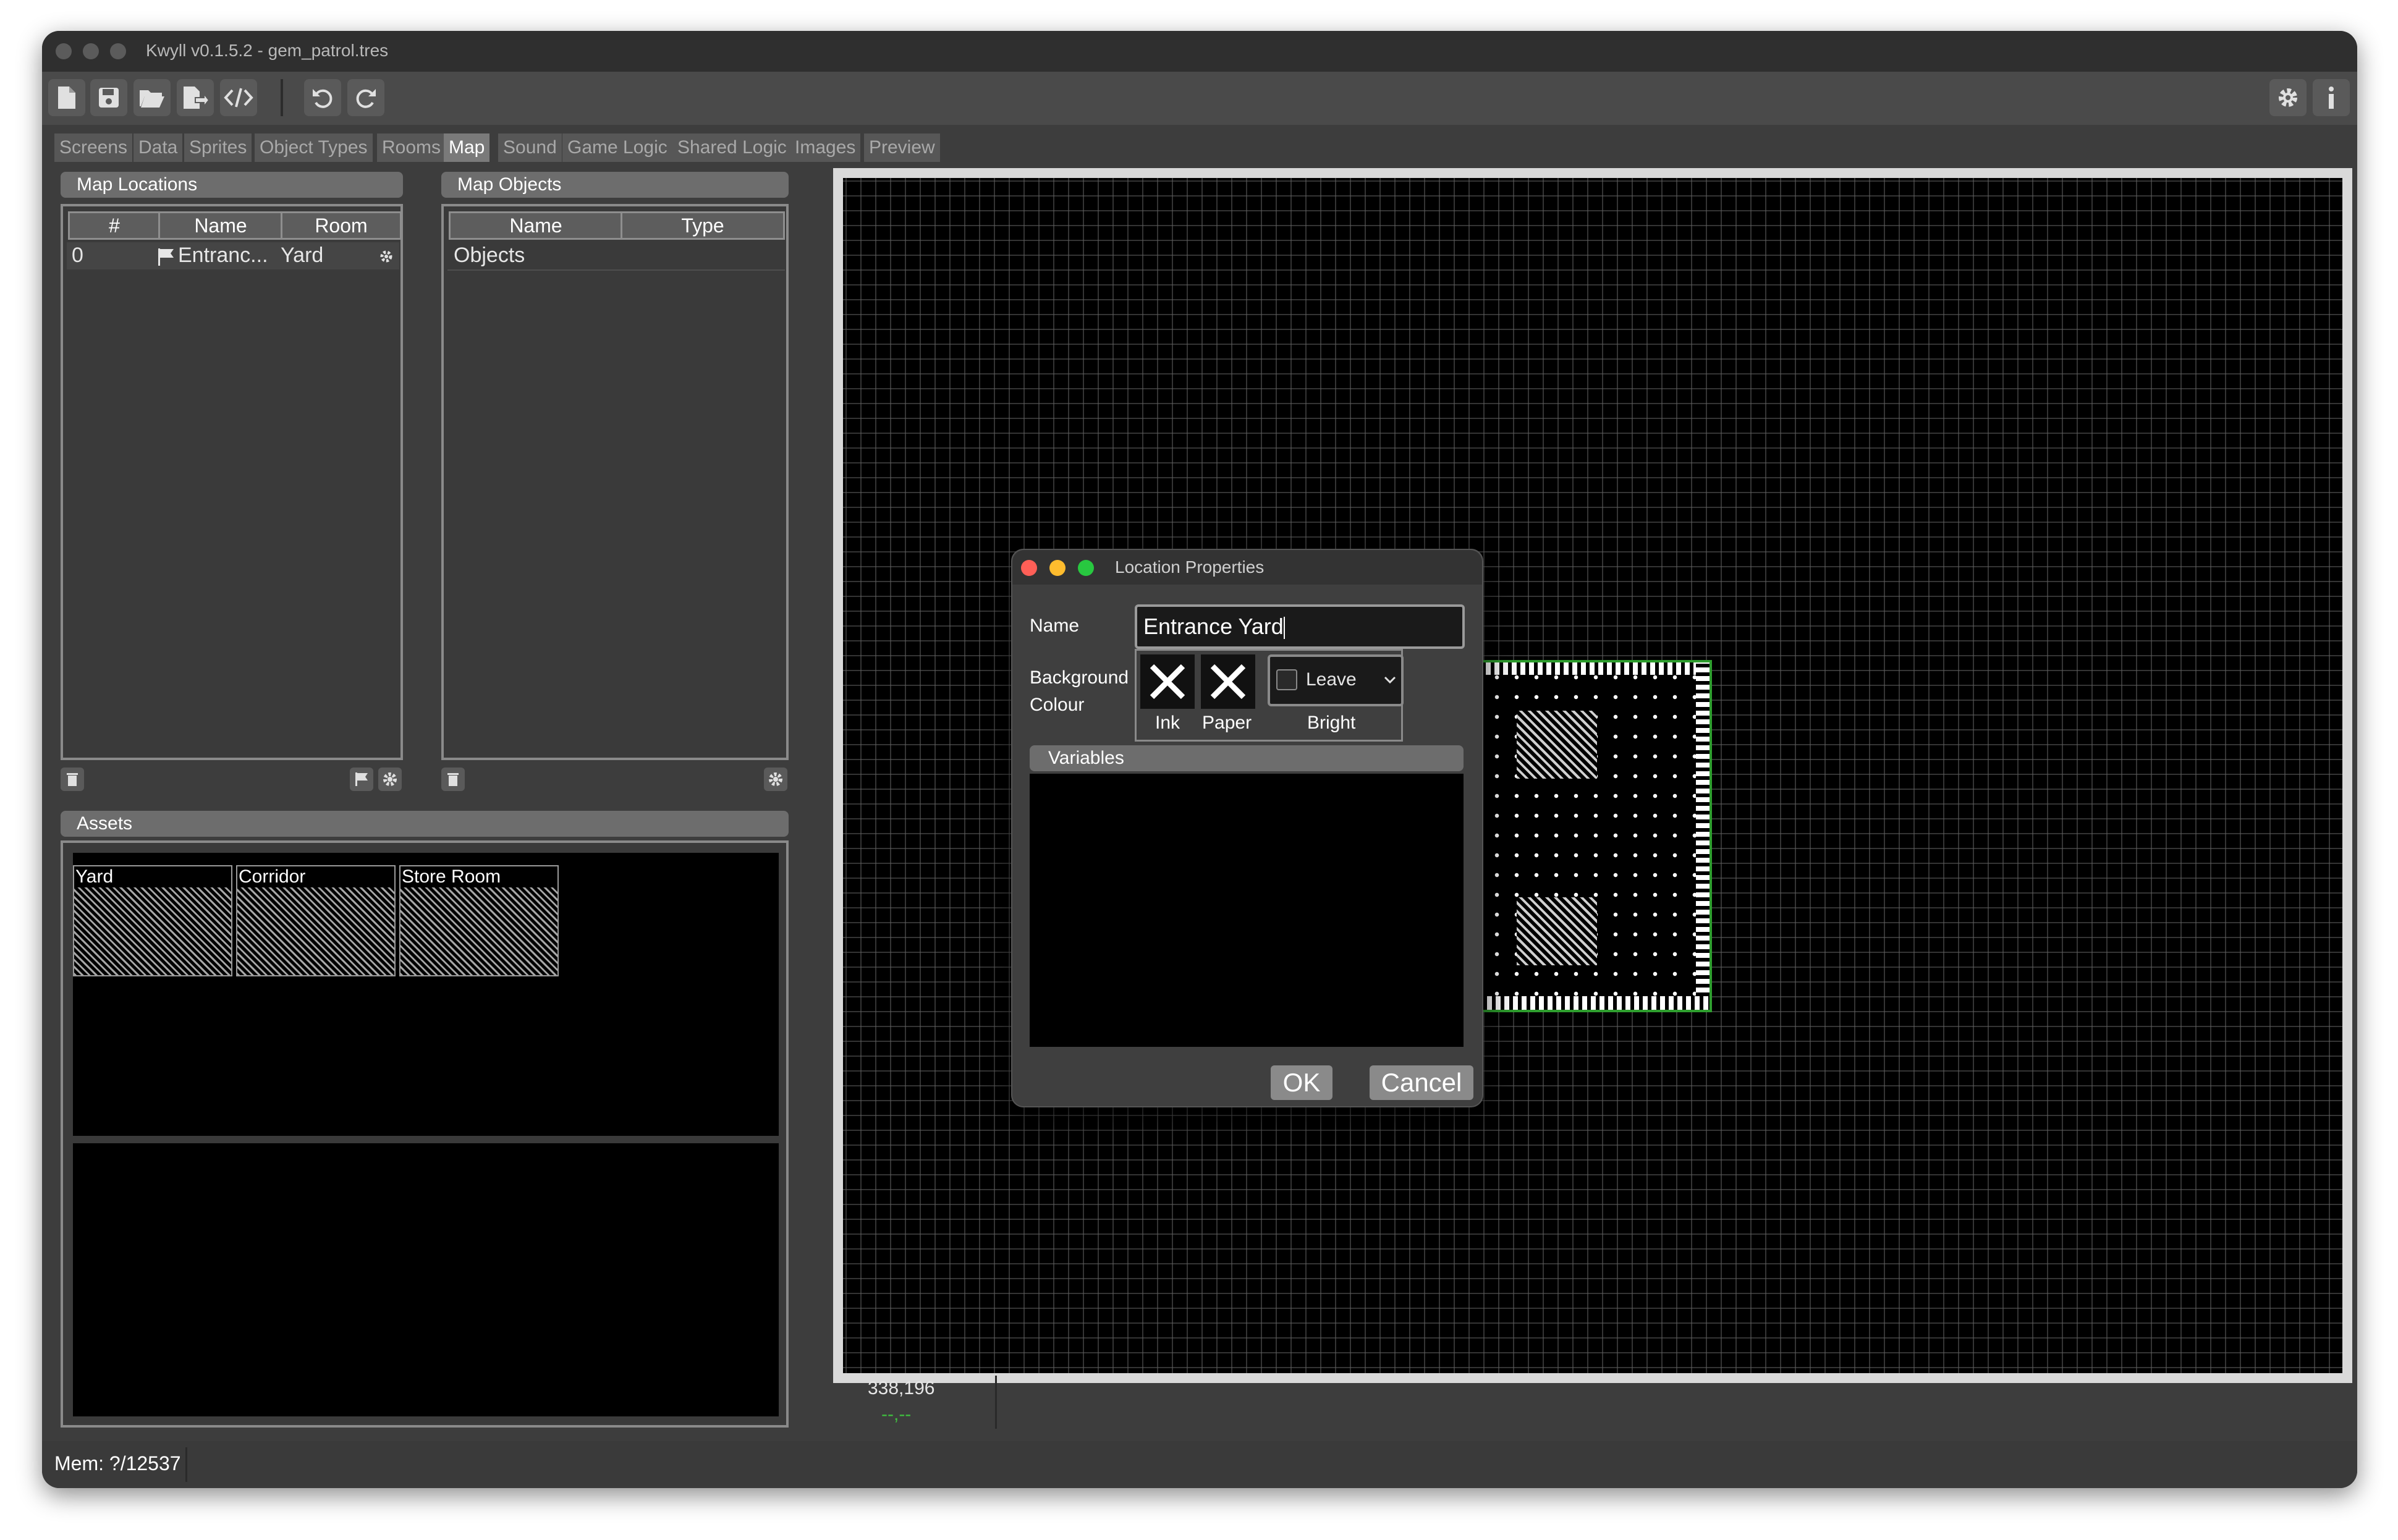 This screenshot has width=2398, height=1540. Describe the element at coordinates (1301, 1082) in the screenshot. I see `ok-button: OK` at that location.